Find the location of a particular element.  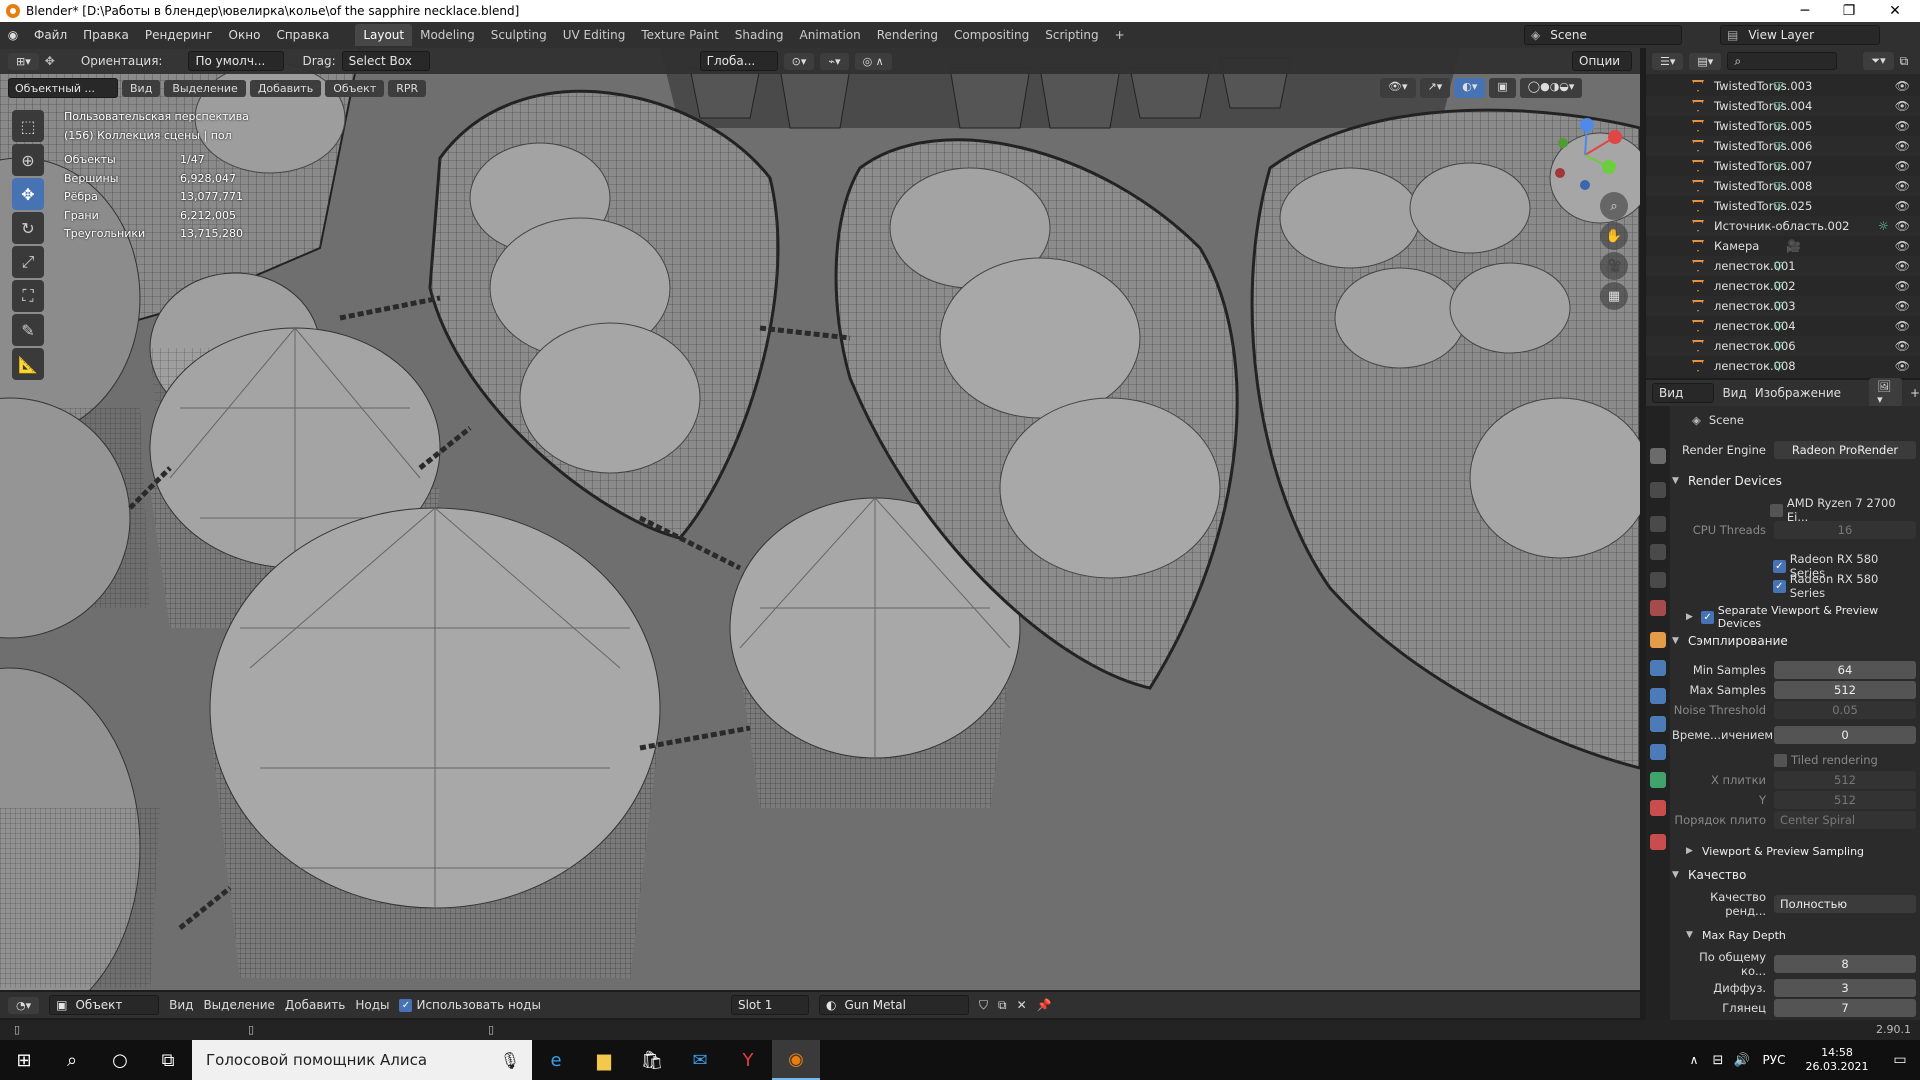

view-layer-tab-icon is located at coordinates (1658, 552).